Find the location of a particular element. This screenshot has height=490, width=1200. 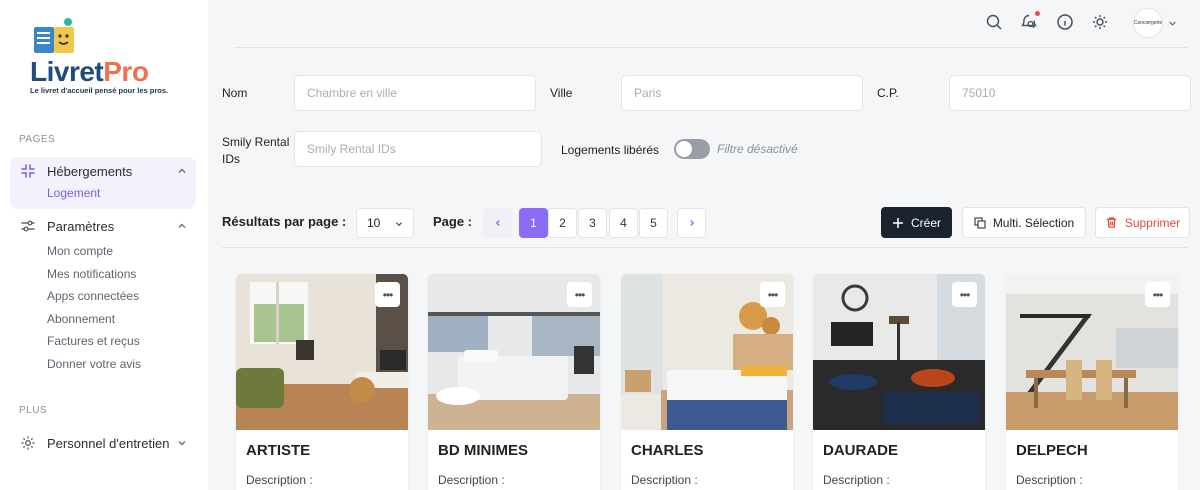

city-input: Paris is located at coordinates (742, 93).